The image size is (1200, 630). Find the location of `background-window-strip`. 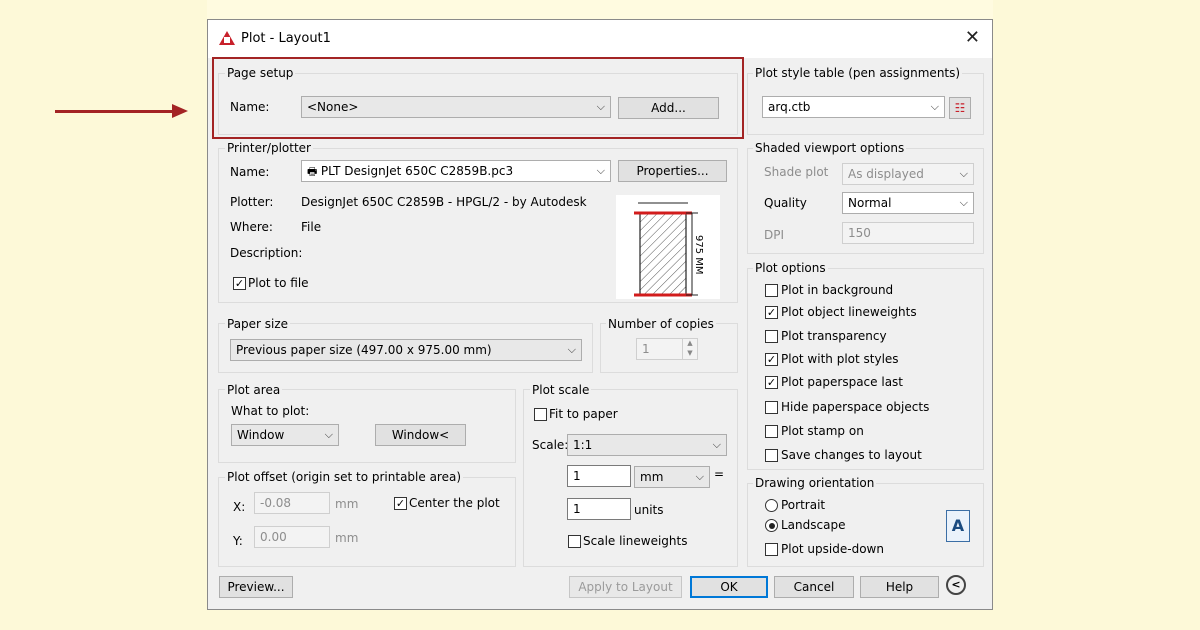

background-window-strip is located at coordinates (600, 10).